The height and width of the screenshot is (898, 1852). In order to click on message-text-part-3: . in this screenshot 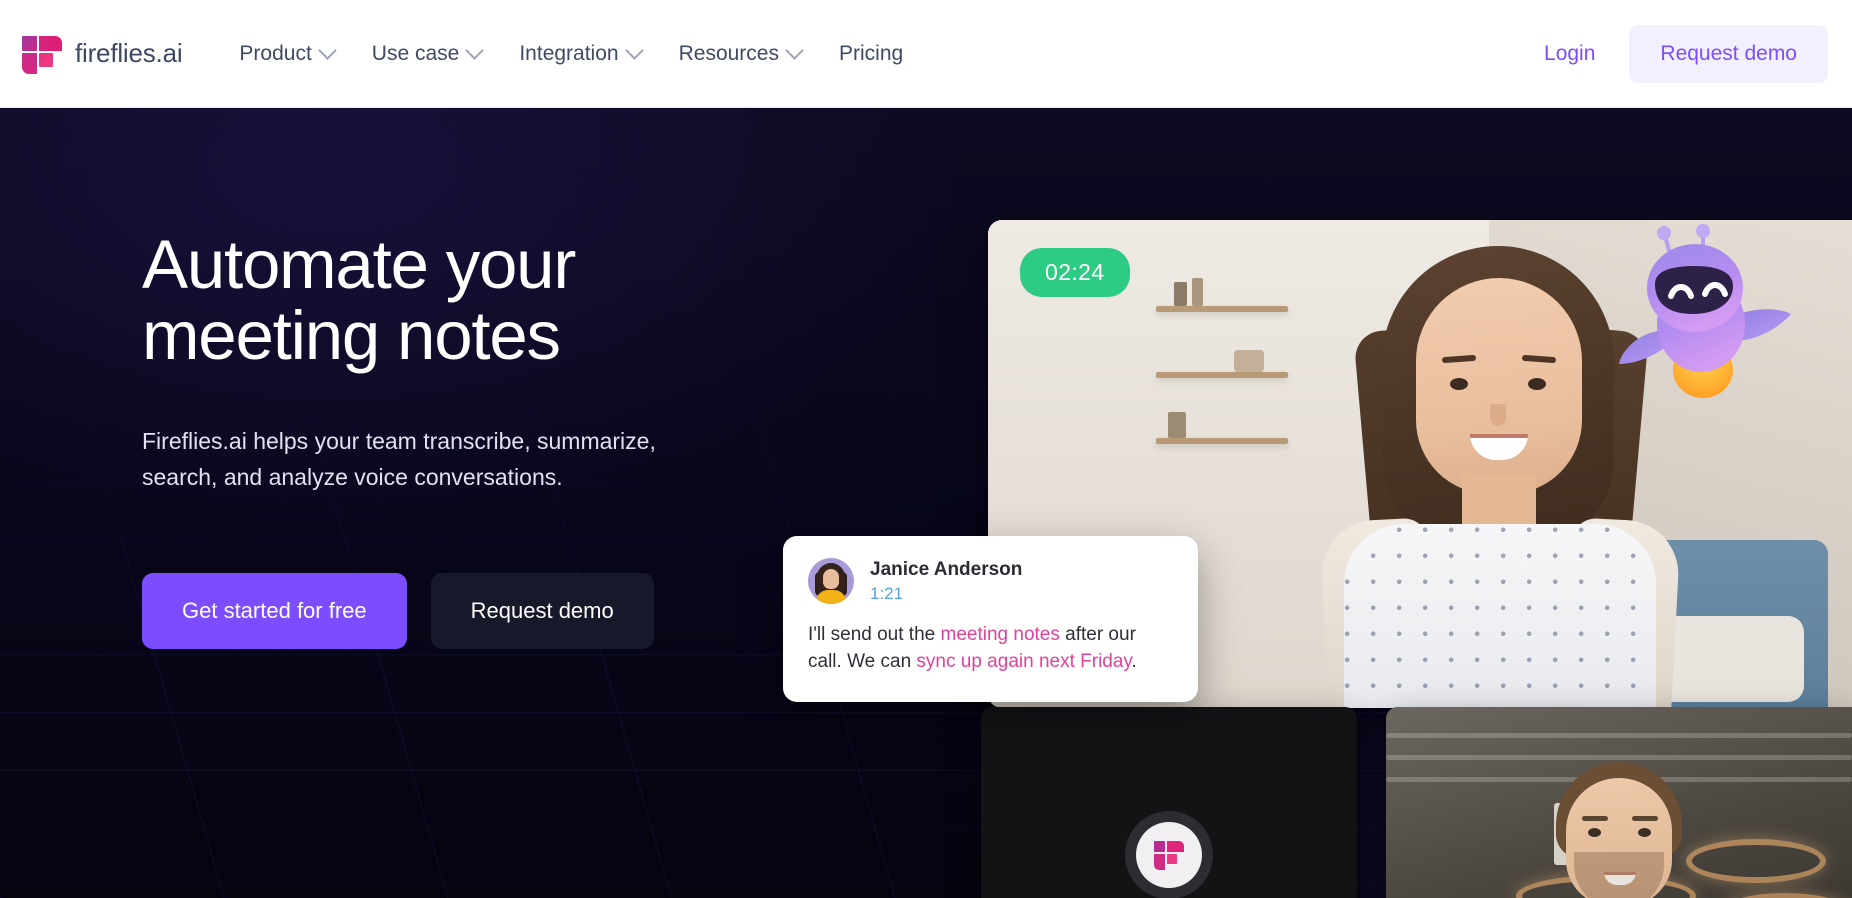, I will do `click(1134, 661)`.